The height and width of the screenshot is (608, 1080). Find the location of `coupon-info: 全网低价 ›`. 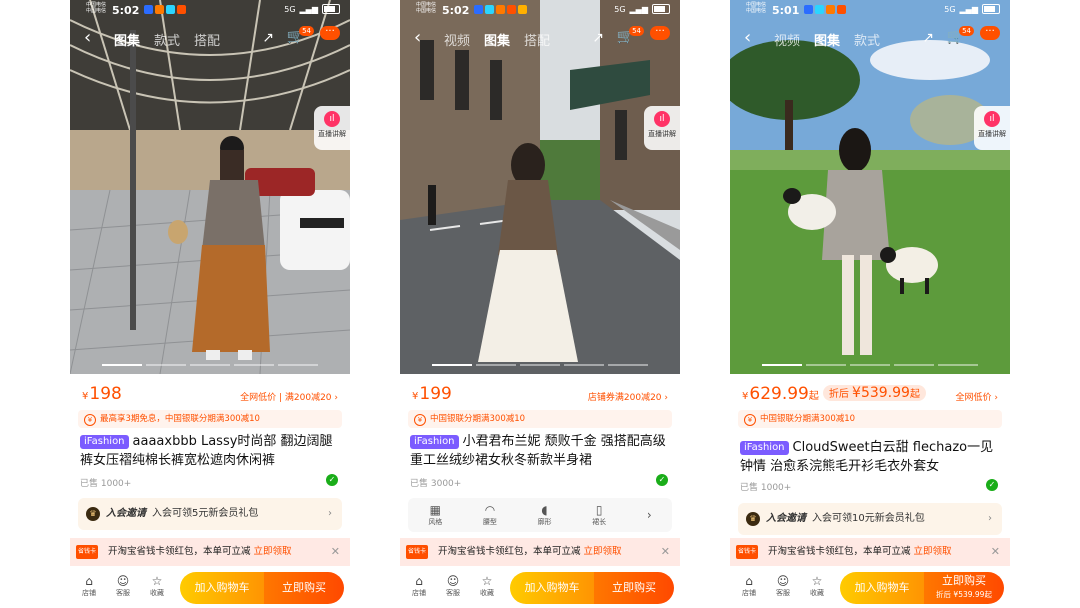

coupon-info: 全网低价 › is located at coordinates (977, 396).